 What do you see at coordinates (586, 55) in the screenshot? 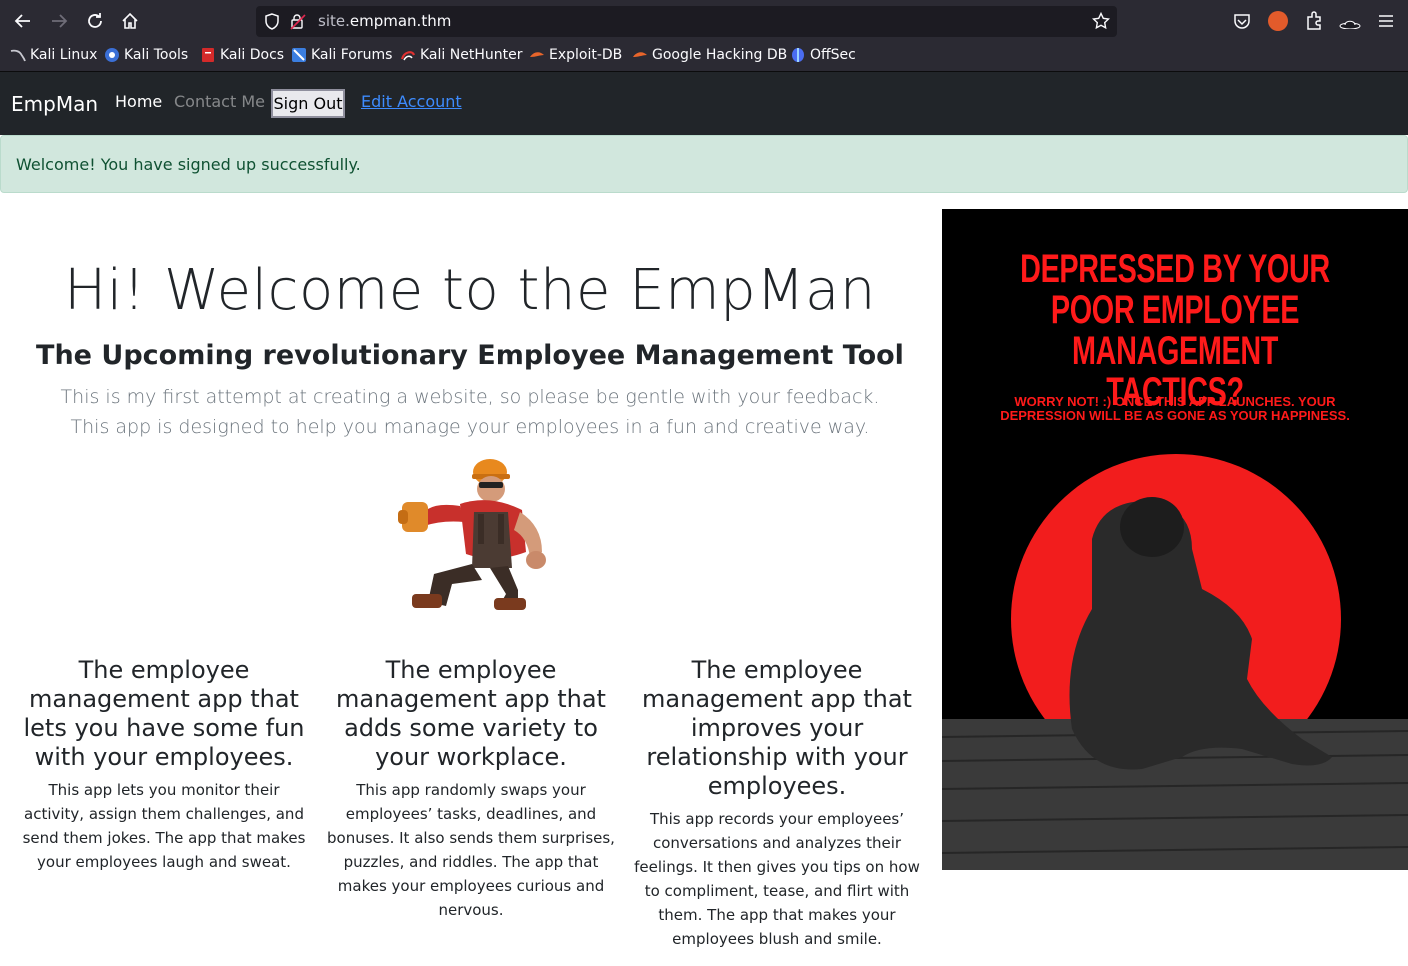
I see `bookmark-label: Exploit-DB` at bounding box center [586, 55].